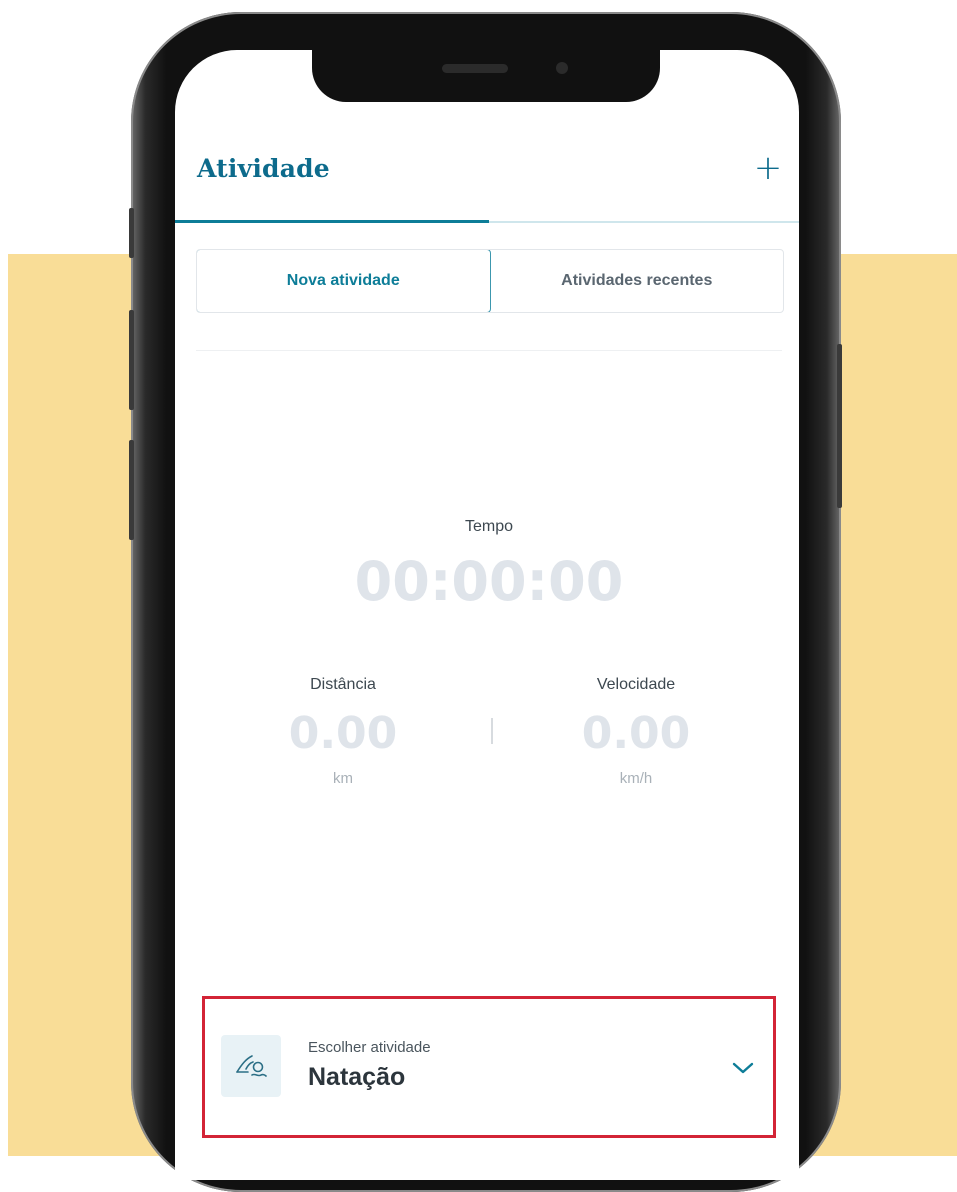 The width and height of the screenshot is (957, 1192). Describe the element at coordinates (131, 490) in the screenshot. I see `phone-volume-down` at that location.